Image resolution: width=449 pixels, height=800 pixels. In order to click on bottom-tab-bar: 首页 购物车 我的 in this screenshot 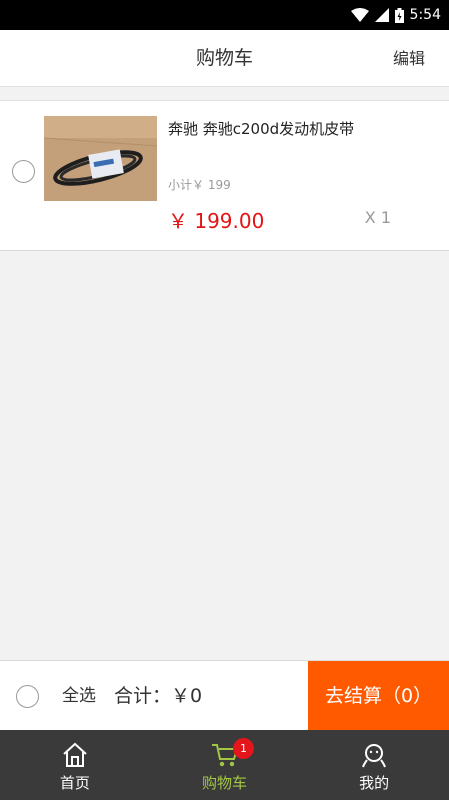, I will do `click(224, 765)`.